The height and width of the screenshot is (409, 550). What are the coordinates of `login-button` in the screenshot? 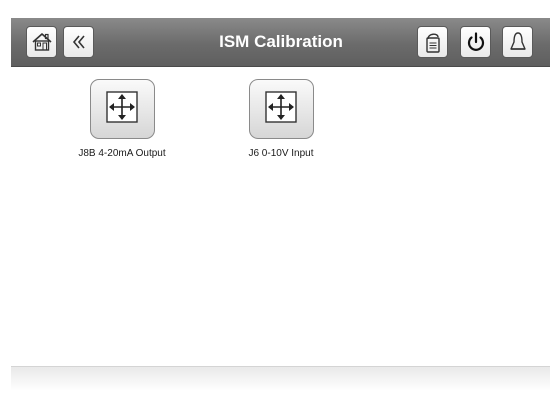 It's located at (432, 42).